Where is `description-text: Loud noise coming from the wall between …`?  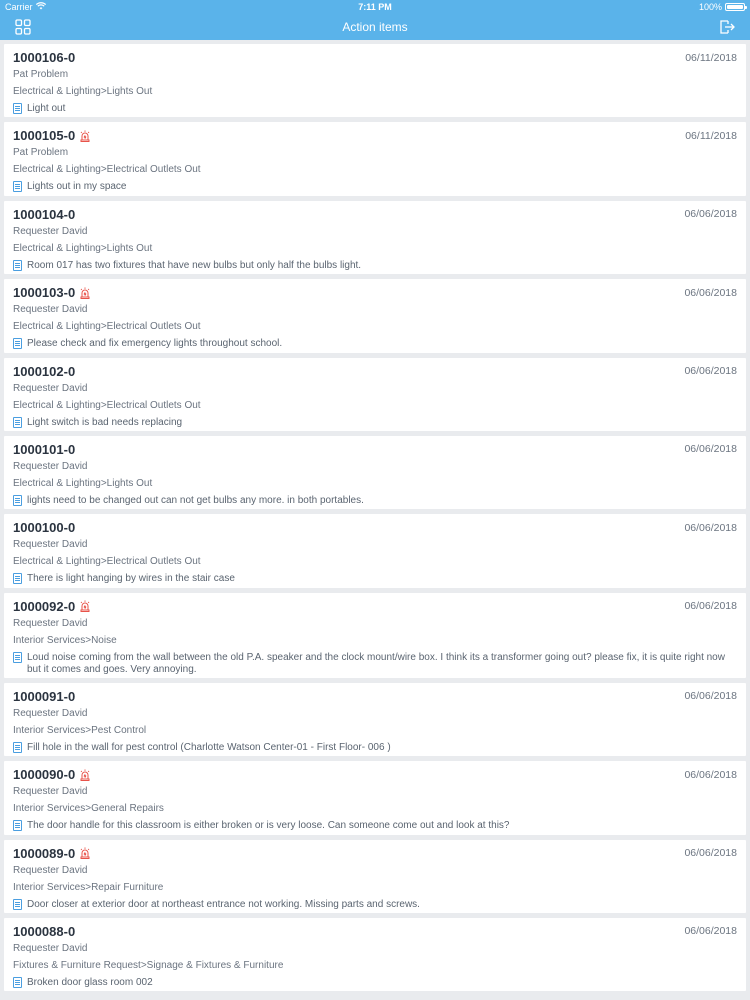 description-text: Loud noise coming from the wall between … is located at coordinates (376, 663).